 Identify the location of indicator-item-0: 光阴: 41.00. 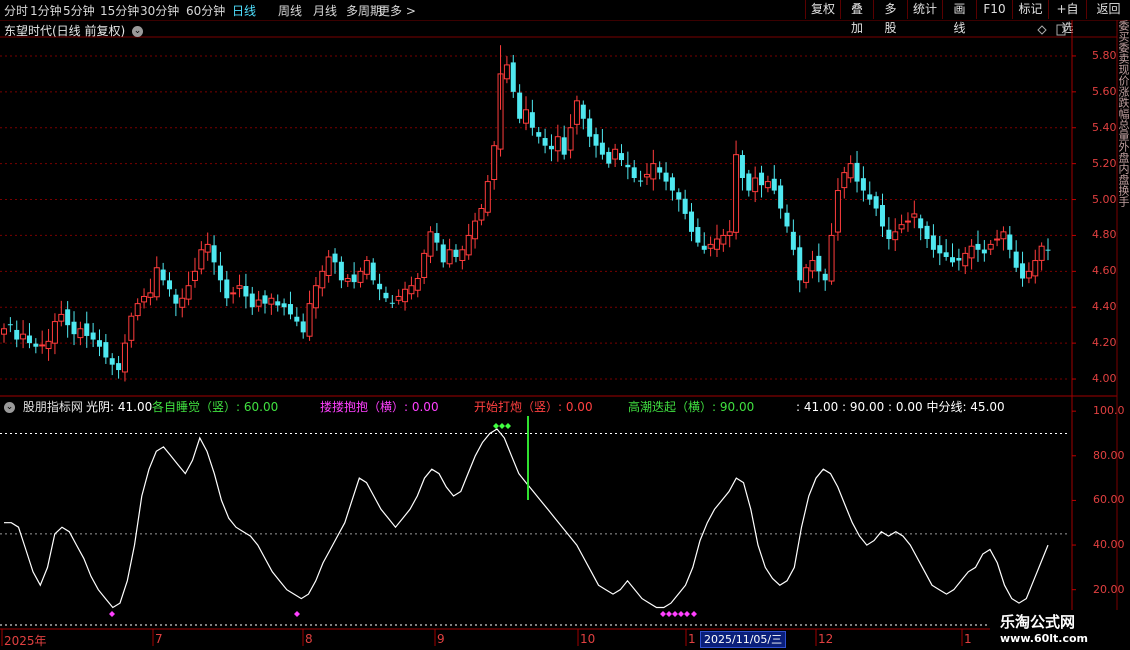
(119, 407).